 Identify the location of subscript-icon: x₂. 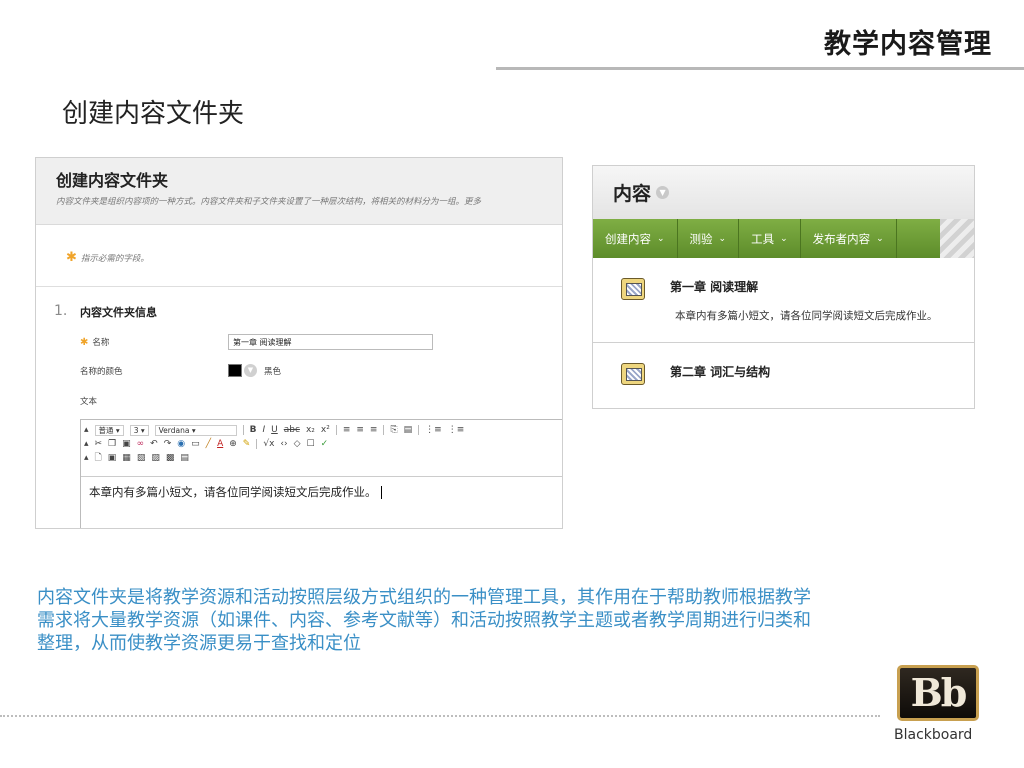
(310, 430).